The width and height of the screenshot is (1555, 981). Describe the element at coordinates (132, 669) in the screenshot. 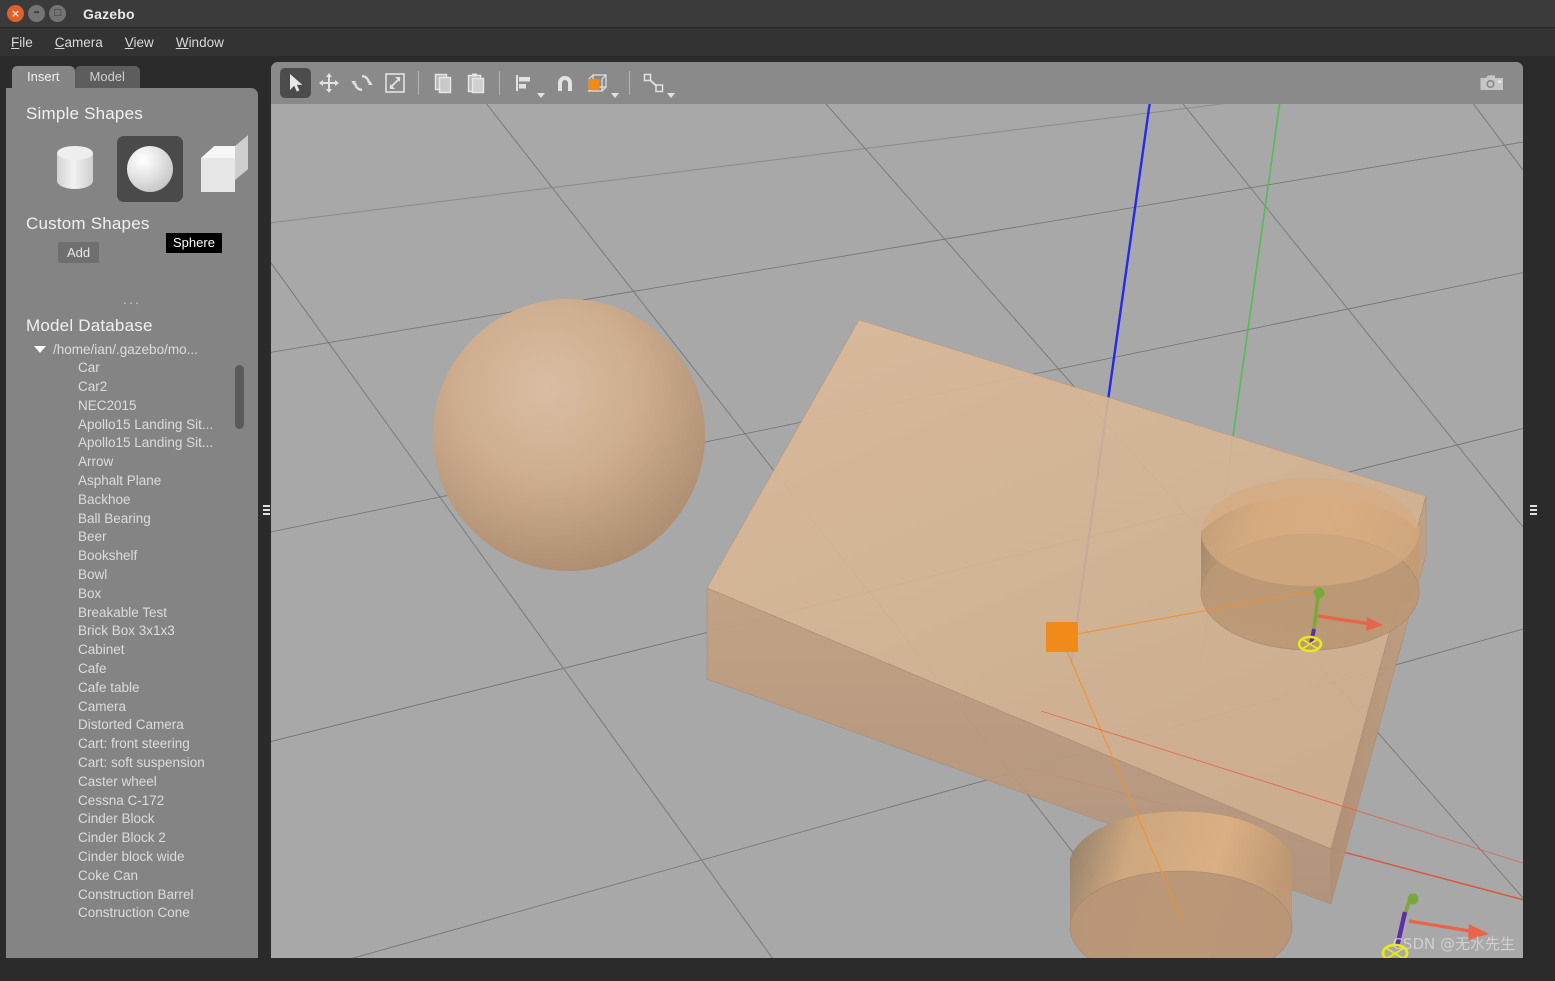

I see `model-list-item: Cafe` at that location.